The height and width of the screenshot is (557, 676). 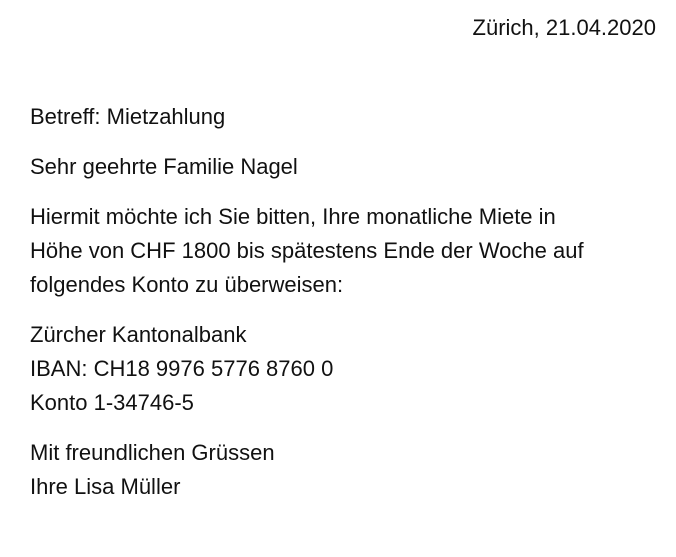 I want to click on subject-text: Betreff: Mietzahlung, so click(x=128, y=116).